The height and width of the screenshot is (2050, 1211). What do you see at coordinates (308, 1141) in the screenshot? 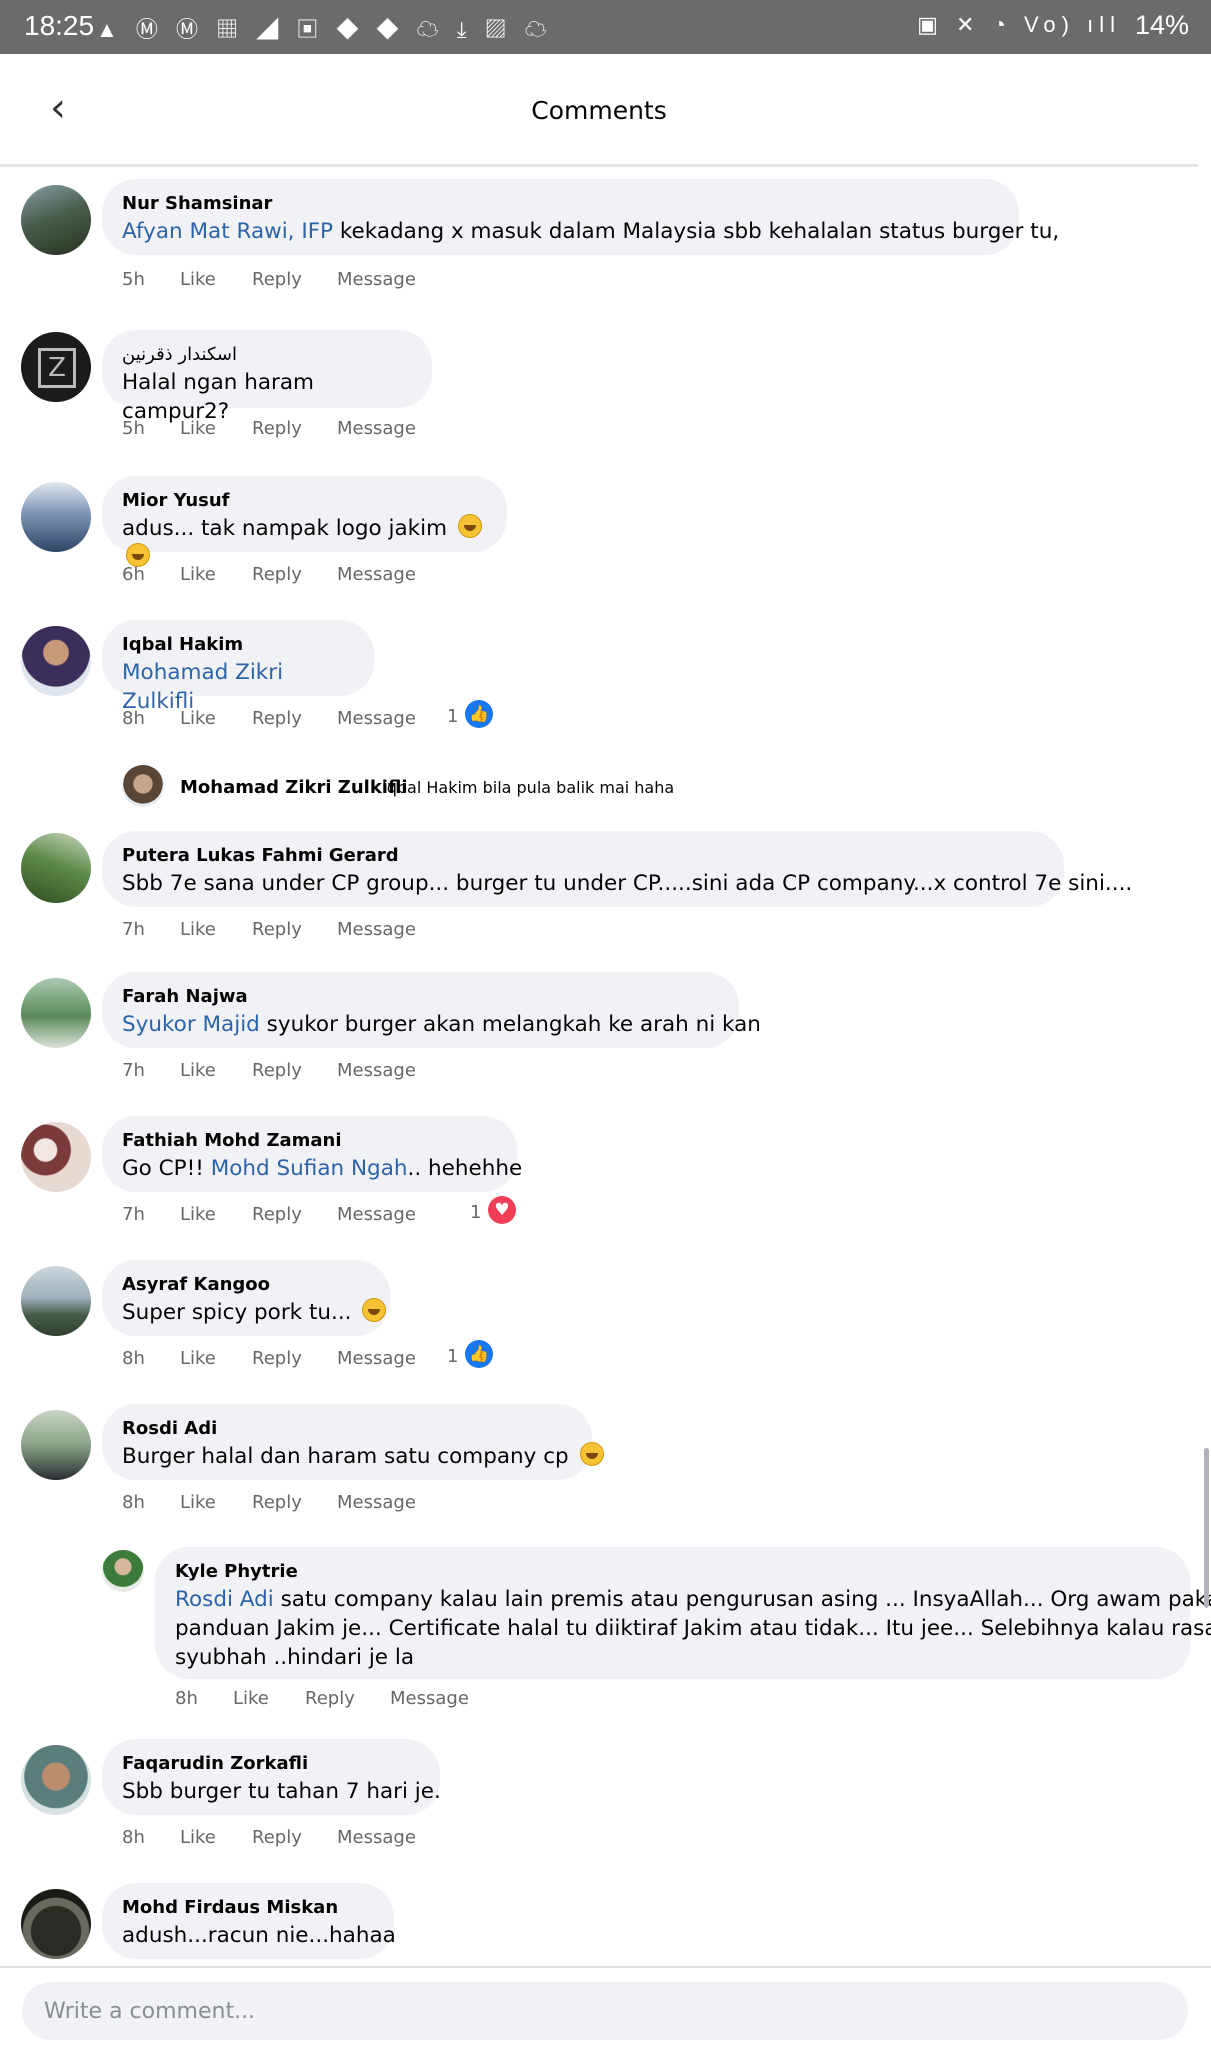
I see `comment-author: Fathiah Mohd Zamani` at bounding box center [308, 1141].